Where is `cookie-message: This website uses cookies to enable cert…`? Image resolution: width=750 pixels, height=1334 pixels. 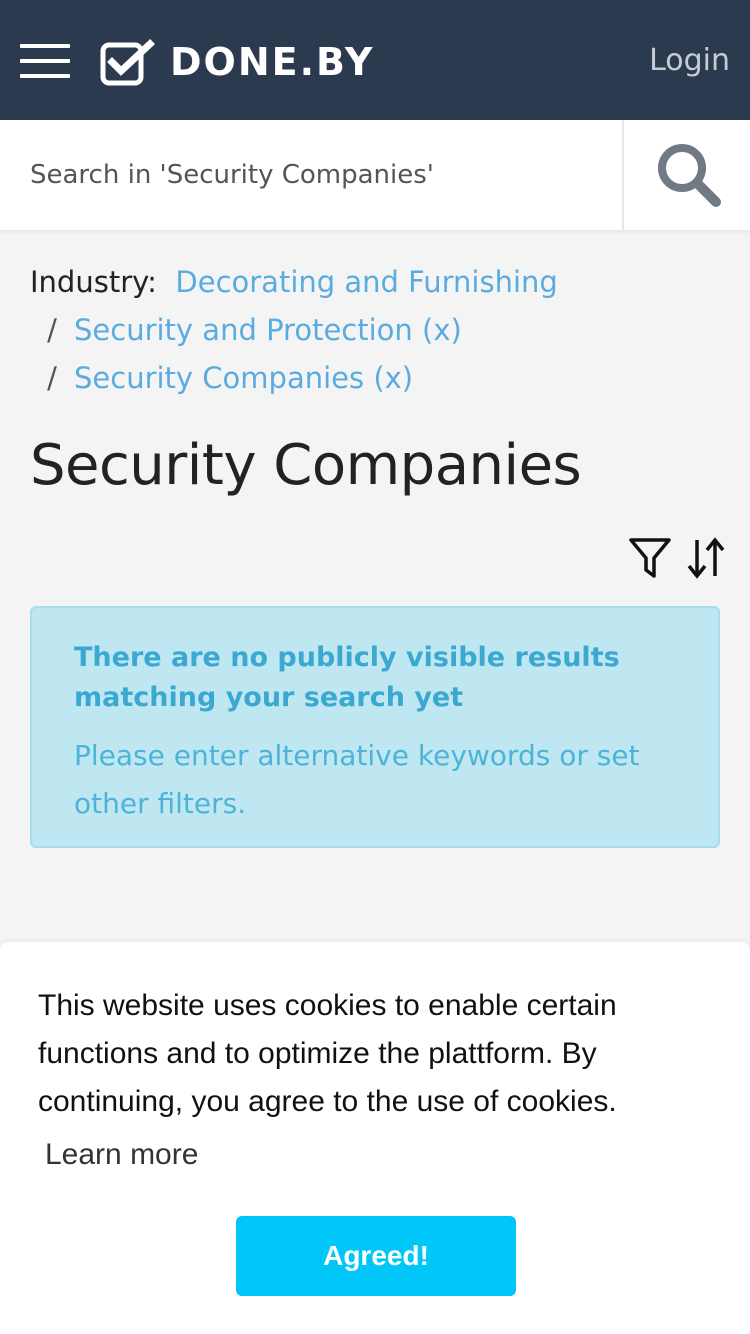
cookie-message: This website uses cookies to enable cert… is located at coordinates (327, 1053).